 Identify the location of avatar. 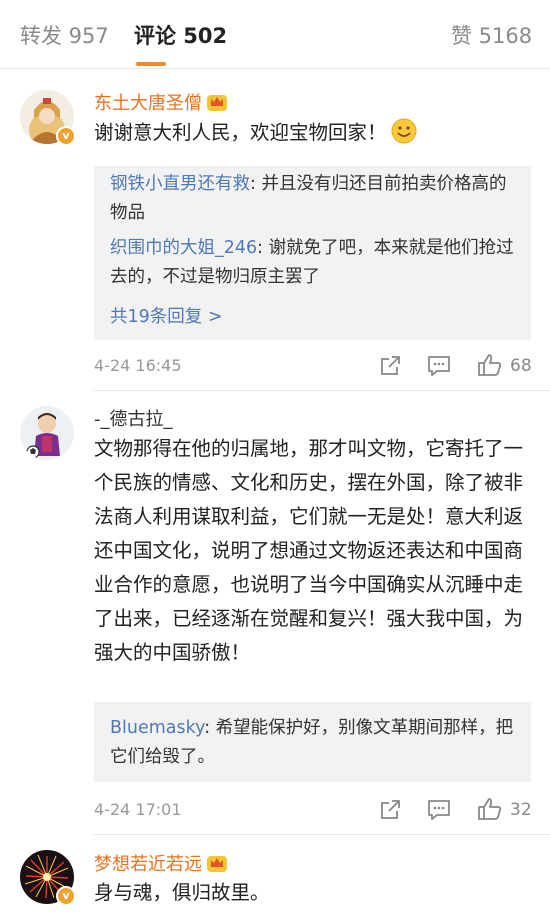
(47, 433).